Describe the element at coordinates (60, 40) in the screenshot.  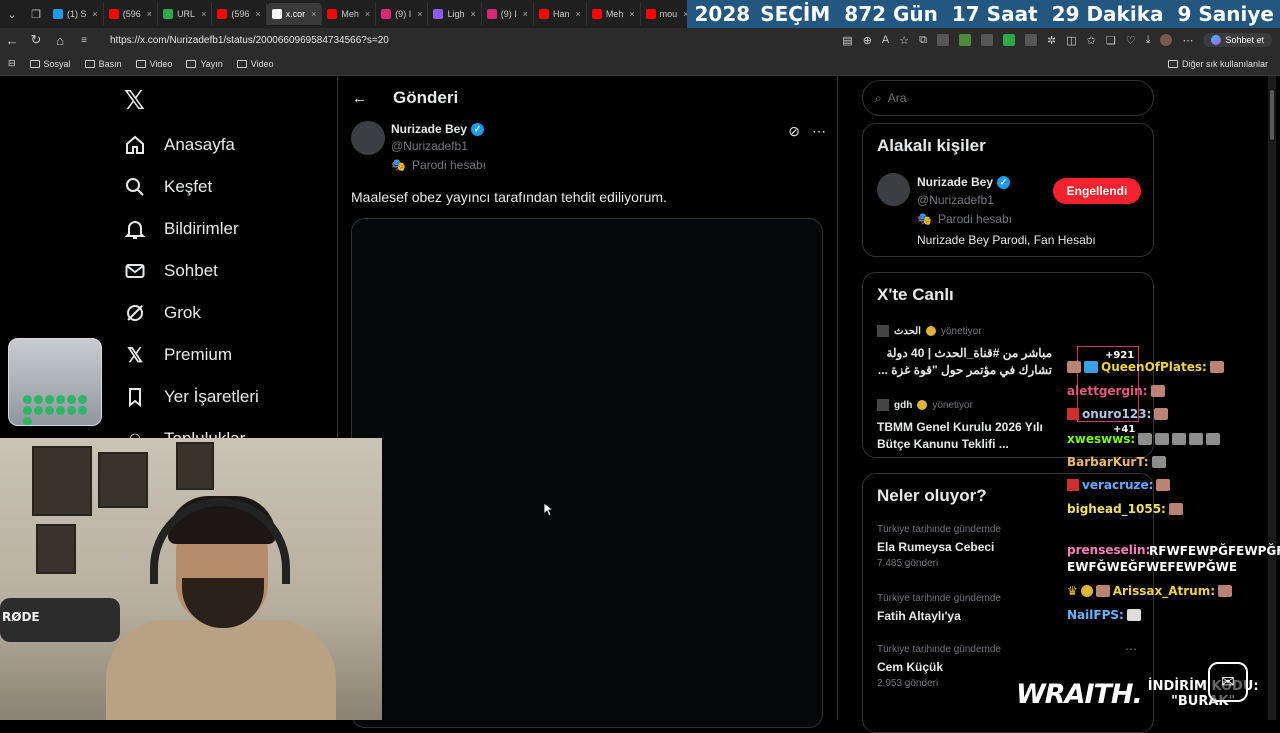
I see `home-icon: ⌂` at that location.